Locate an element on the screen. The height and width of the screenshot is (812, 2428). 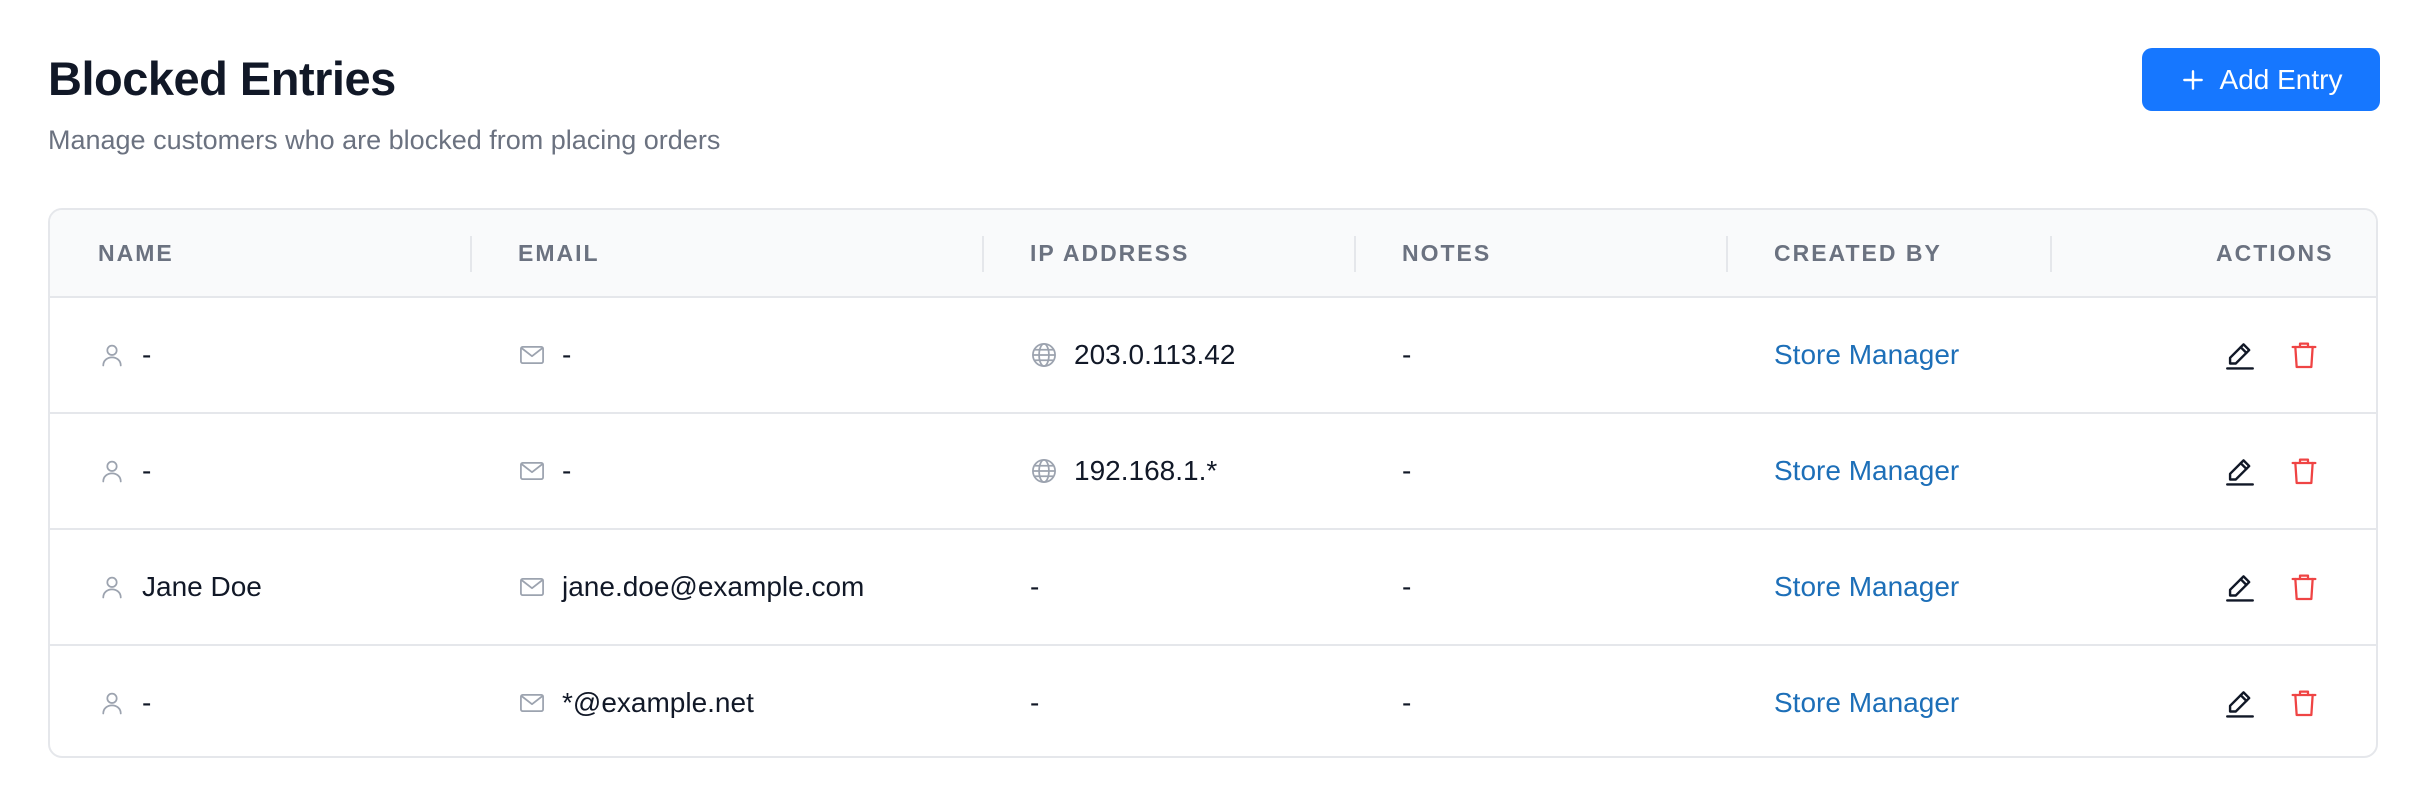
table-row: - - 203.0.113.42 - Store Manager is located at coordinates (1213, 356).